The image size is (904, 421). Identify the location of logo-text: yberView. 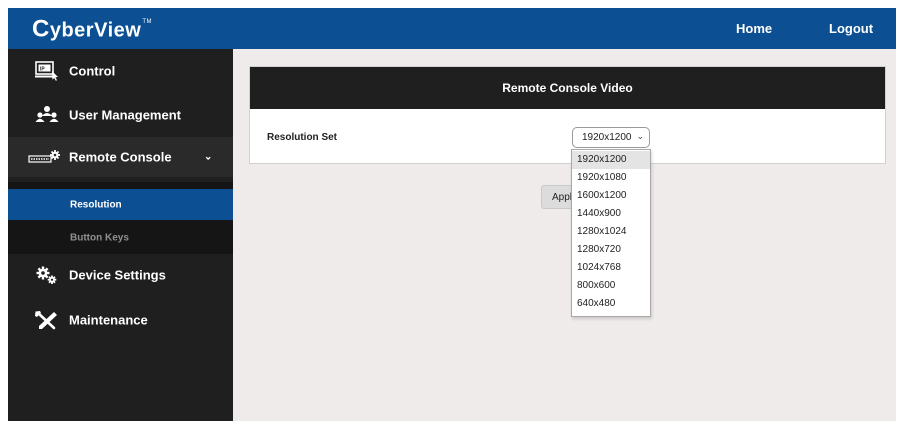
(95, 30).